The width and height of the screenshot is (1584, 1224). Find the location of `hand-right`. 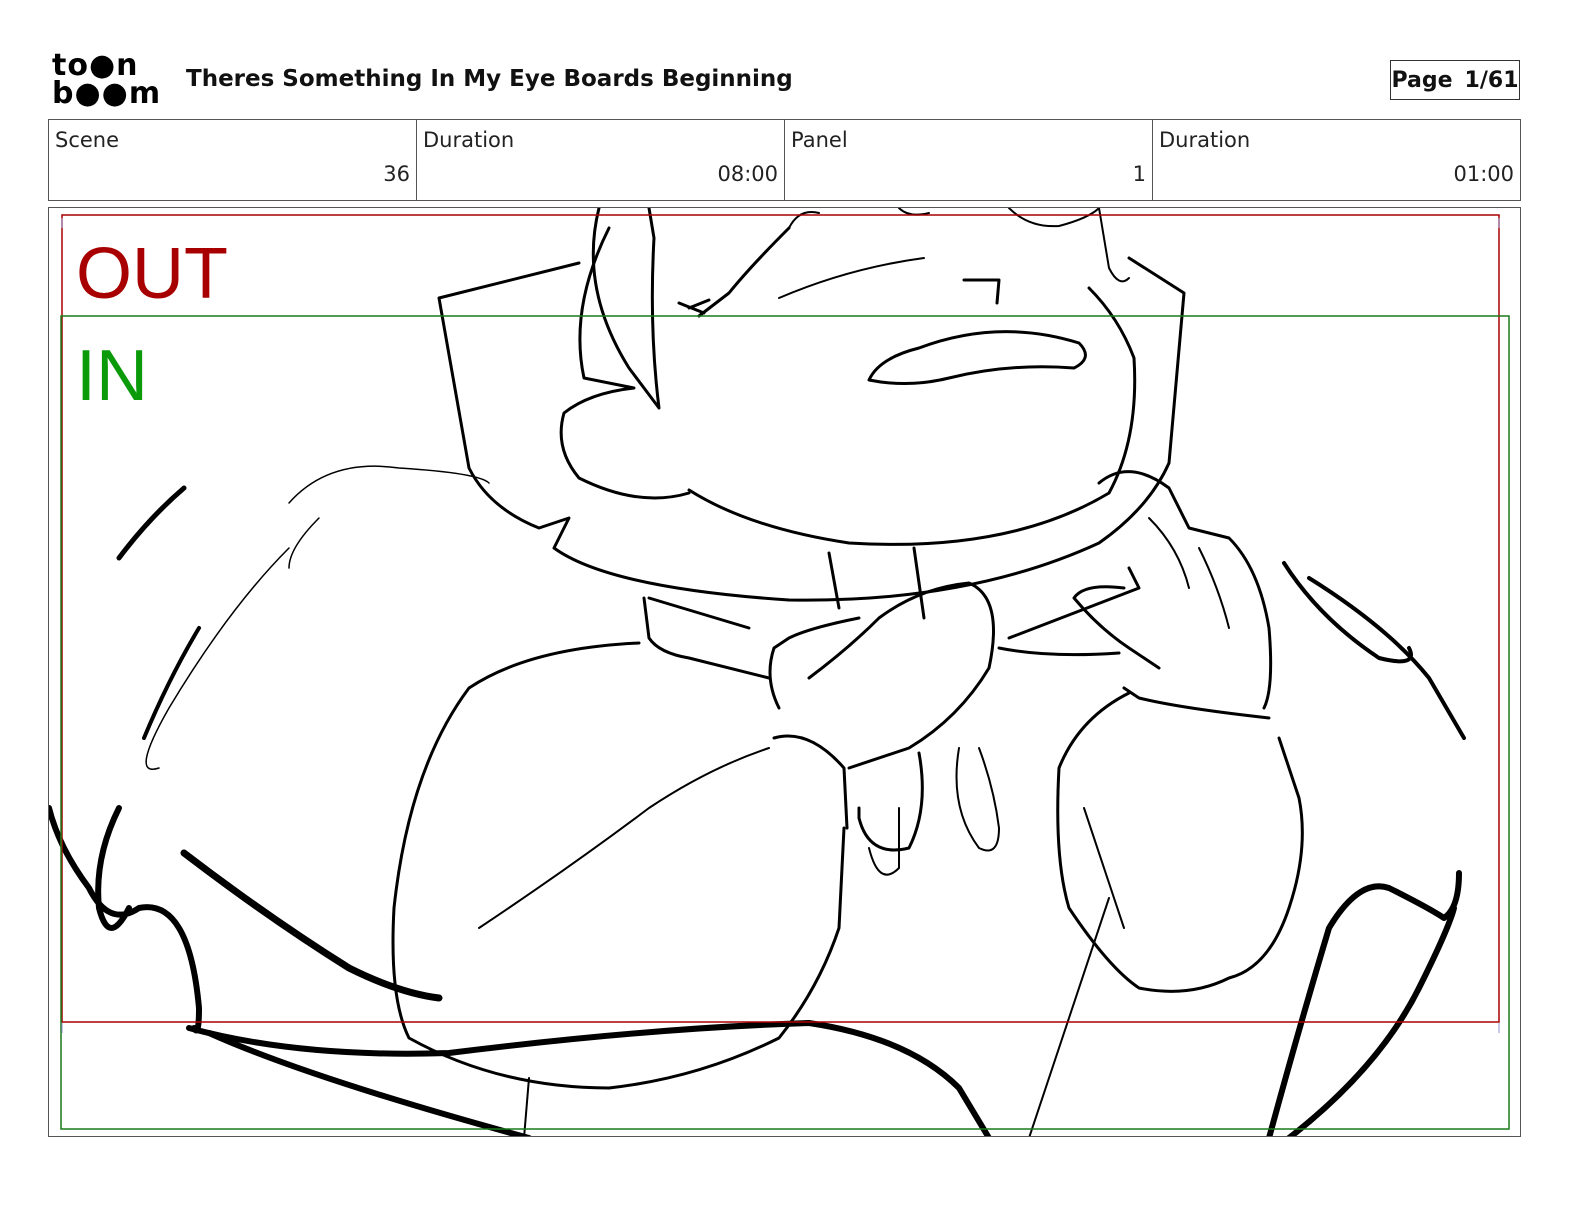

hand-right is located at coordinates (1172, 595).